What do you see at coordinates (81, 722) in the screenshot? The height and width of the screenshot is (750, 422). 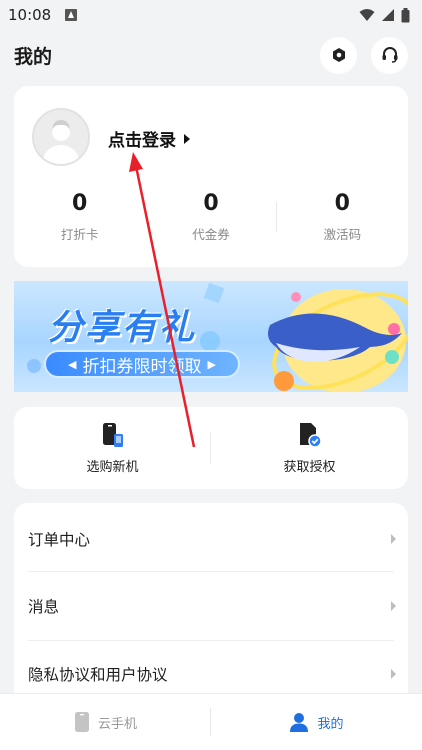 I see `cloud-phone-icon` at bounding box center [81, 722].